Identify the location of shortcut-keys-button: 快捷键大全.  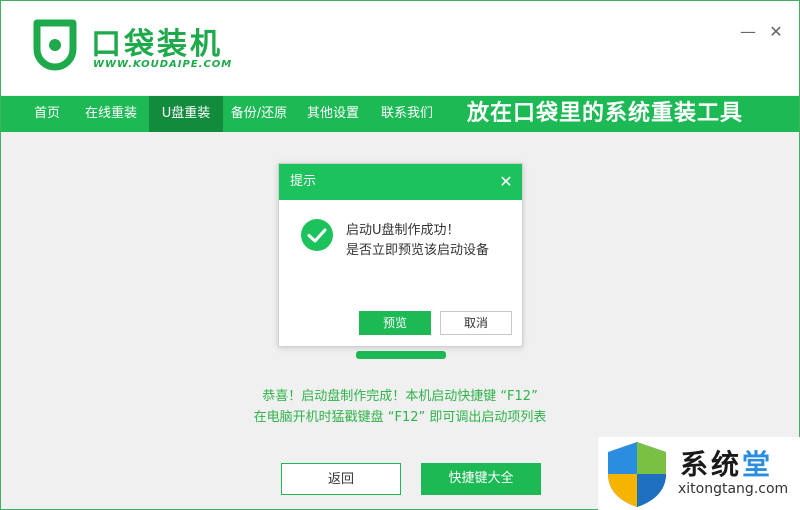
(481, 479).